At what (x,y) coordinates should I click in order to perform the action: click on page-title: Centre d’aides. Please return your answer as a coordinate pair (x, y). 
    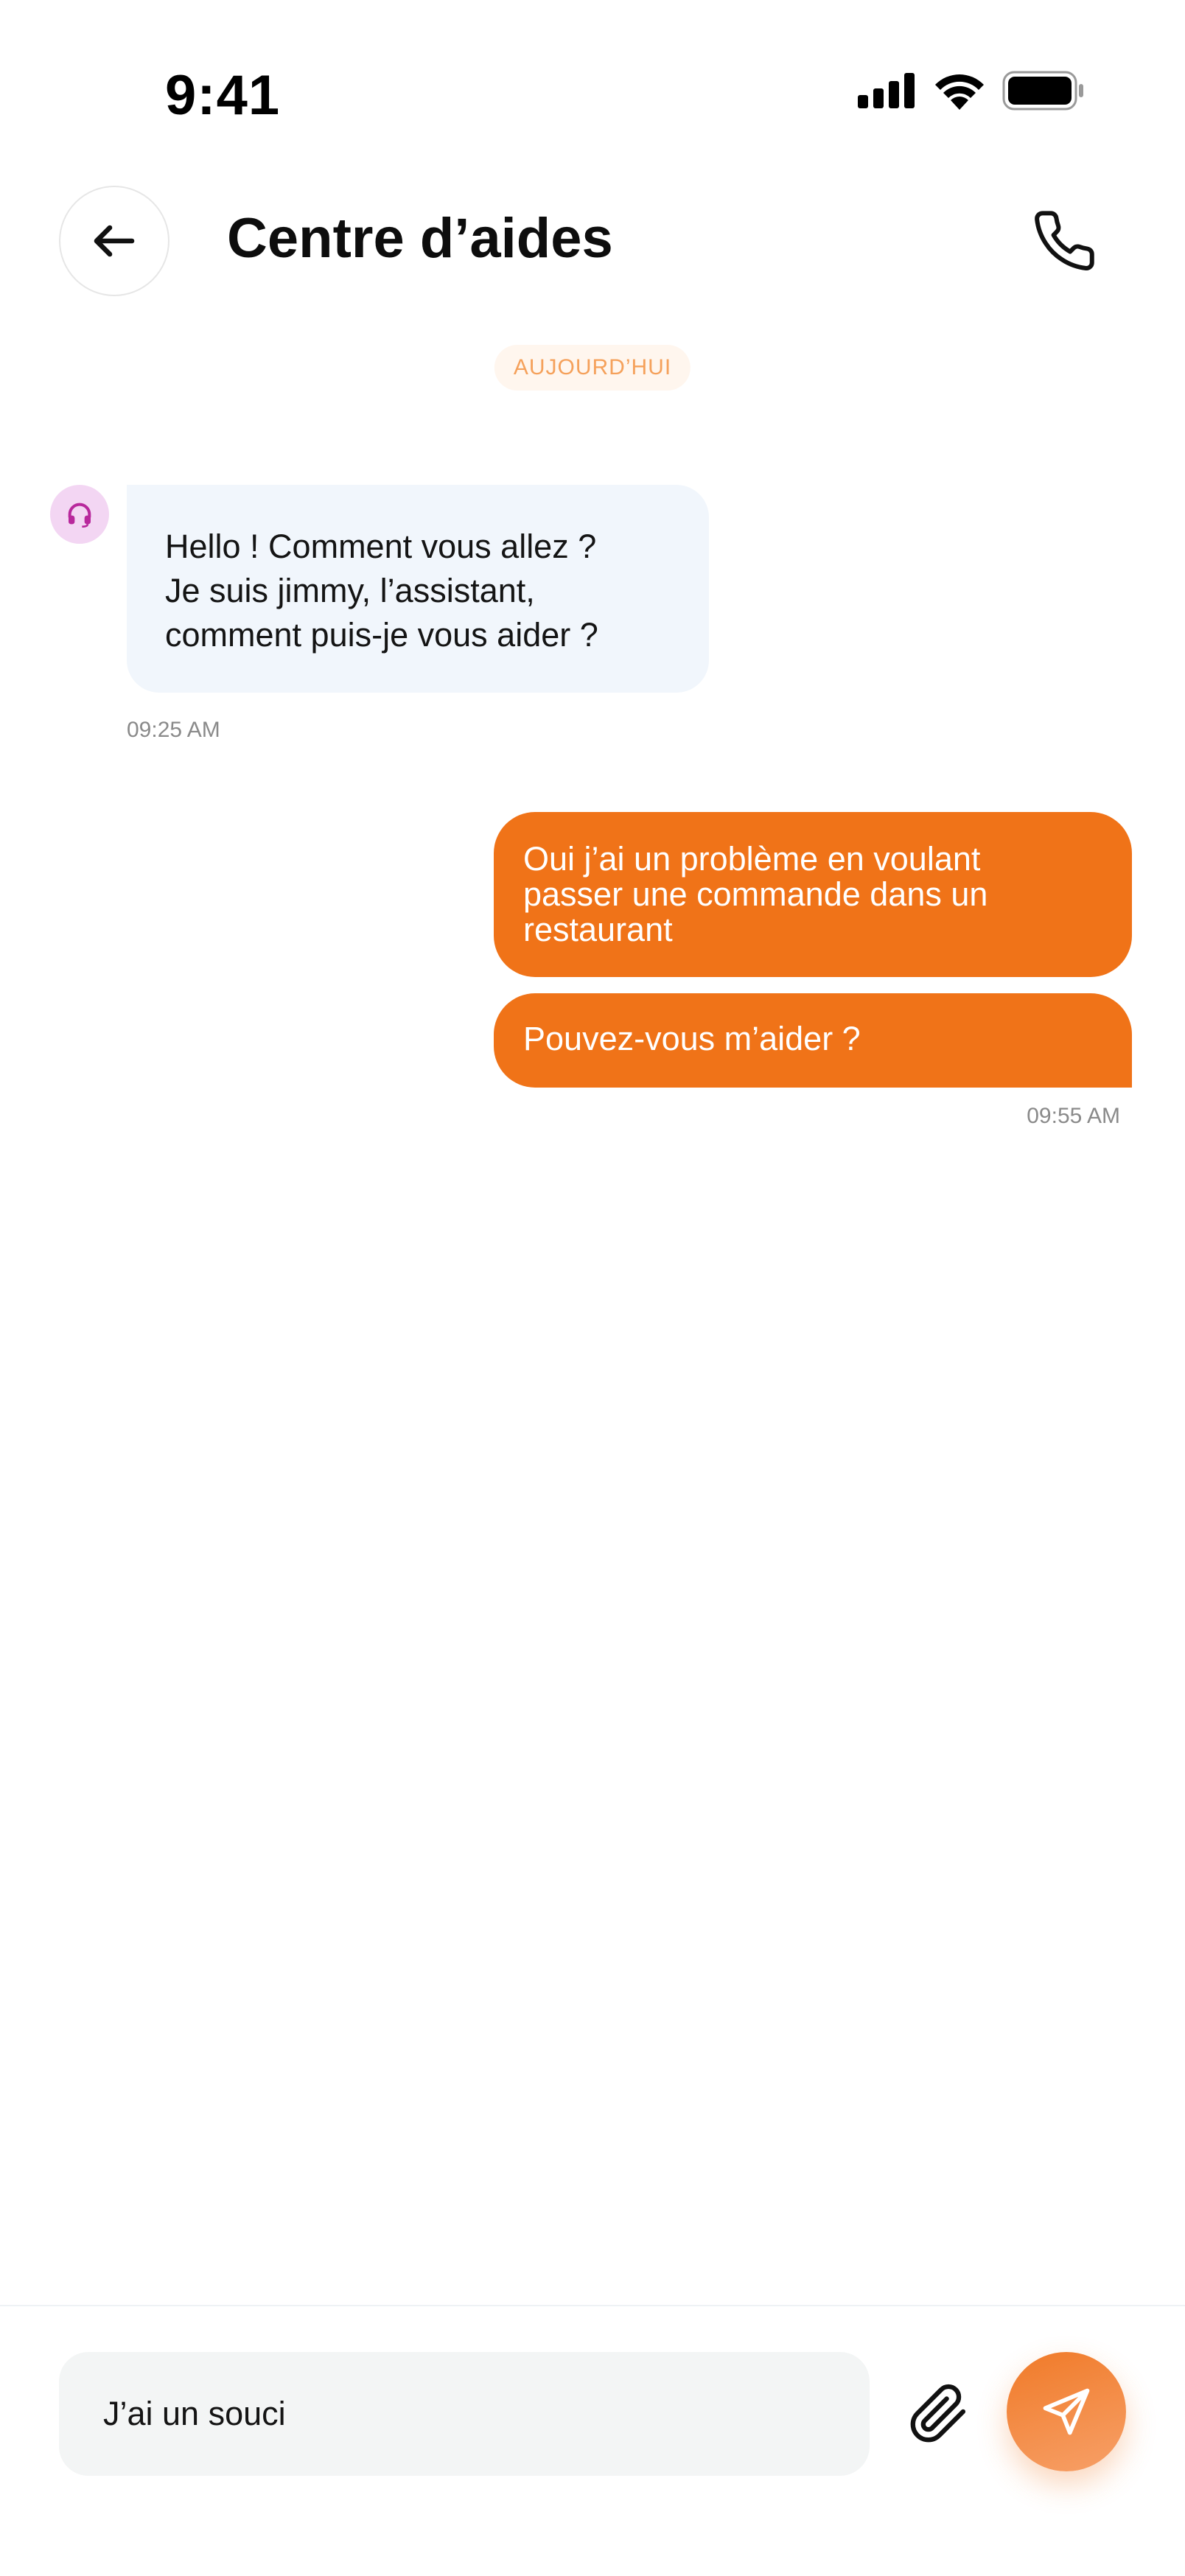
    Looking at the image, I should click on (420, 238).